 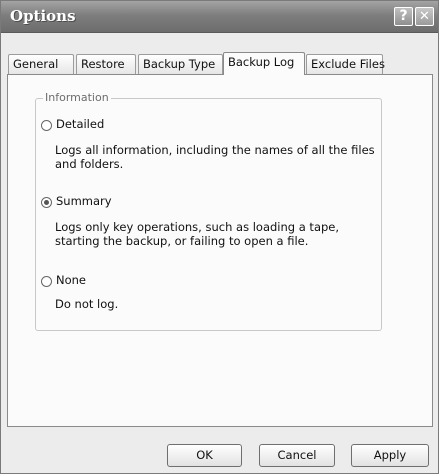 What do you see at coordinates (424, 16) in the screenshot?
I see `close-button: ✕` at bounding box center [424, 16].